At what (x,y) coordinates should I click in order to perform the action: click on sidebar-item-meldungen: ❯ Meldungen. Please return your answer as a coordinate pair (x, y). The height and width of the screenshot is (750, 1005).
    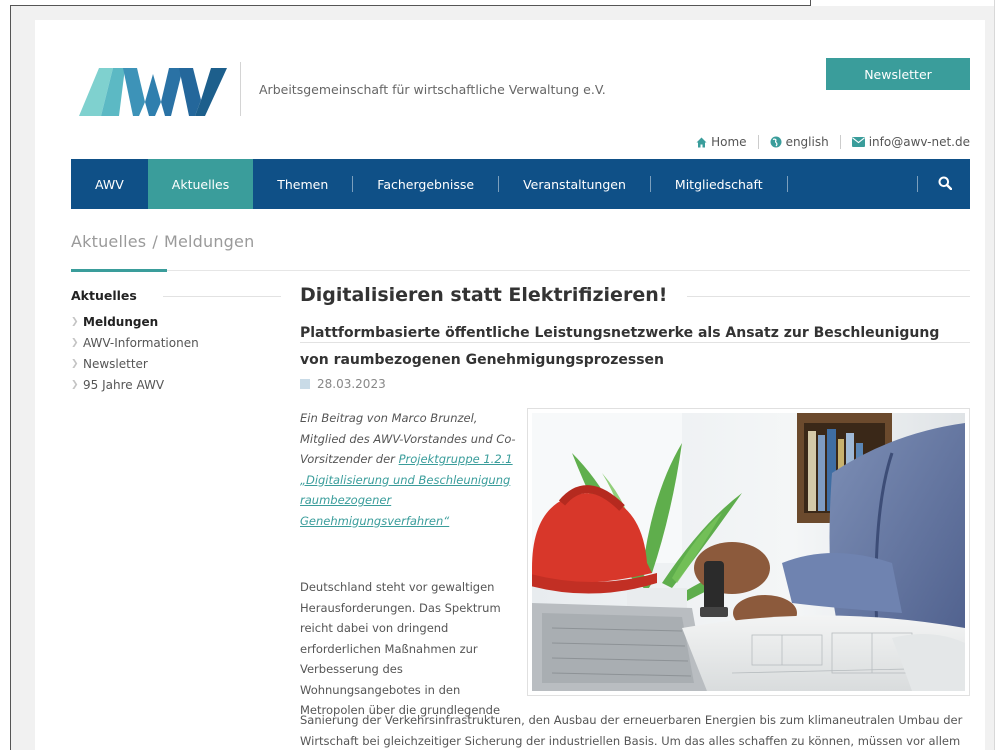
    Looking at the image, I should click on (135, 322).